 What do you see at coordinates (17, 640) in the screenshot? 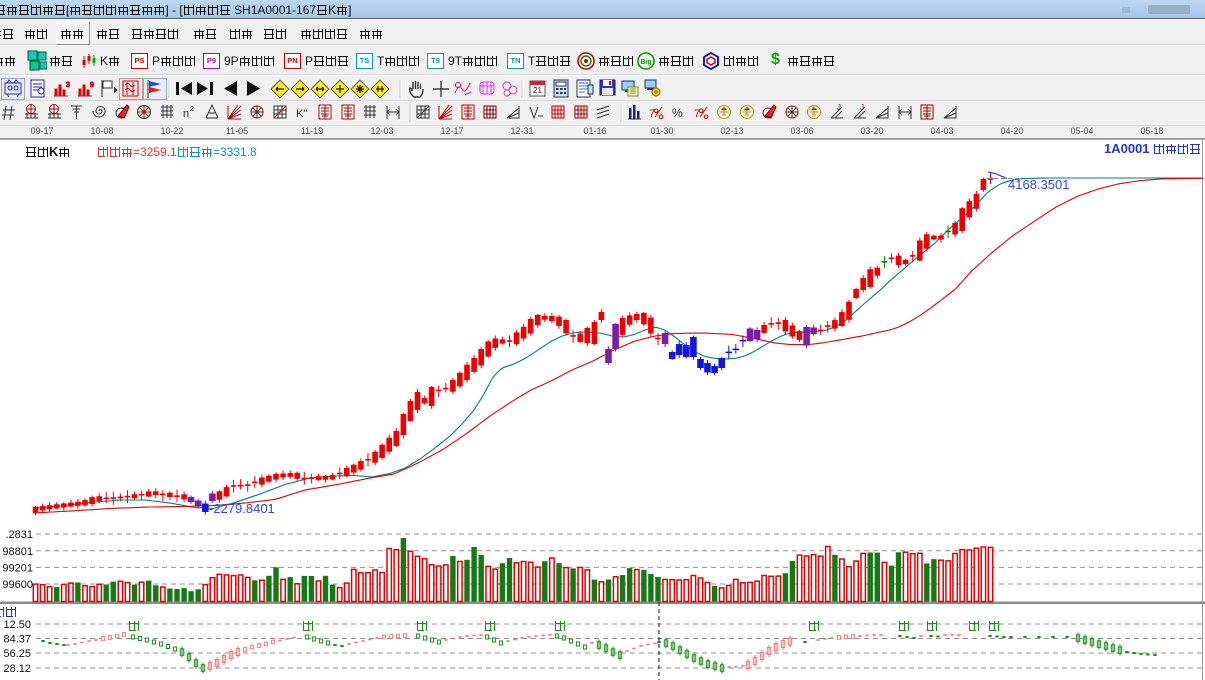
I see `svg-text: 84.37` at bounding box center [17, 640].